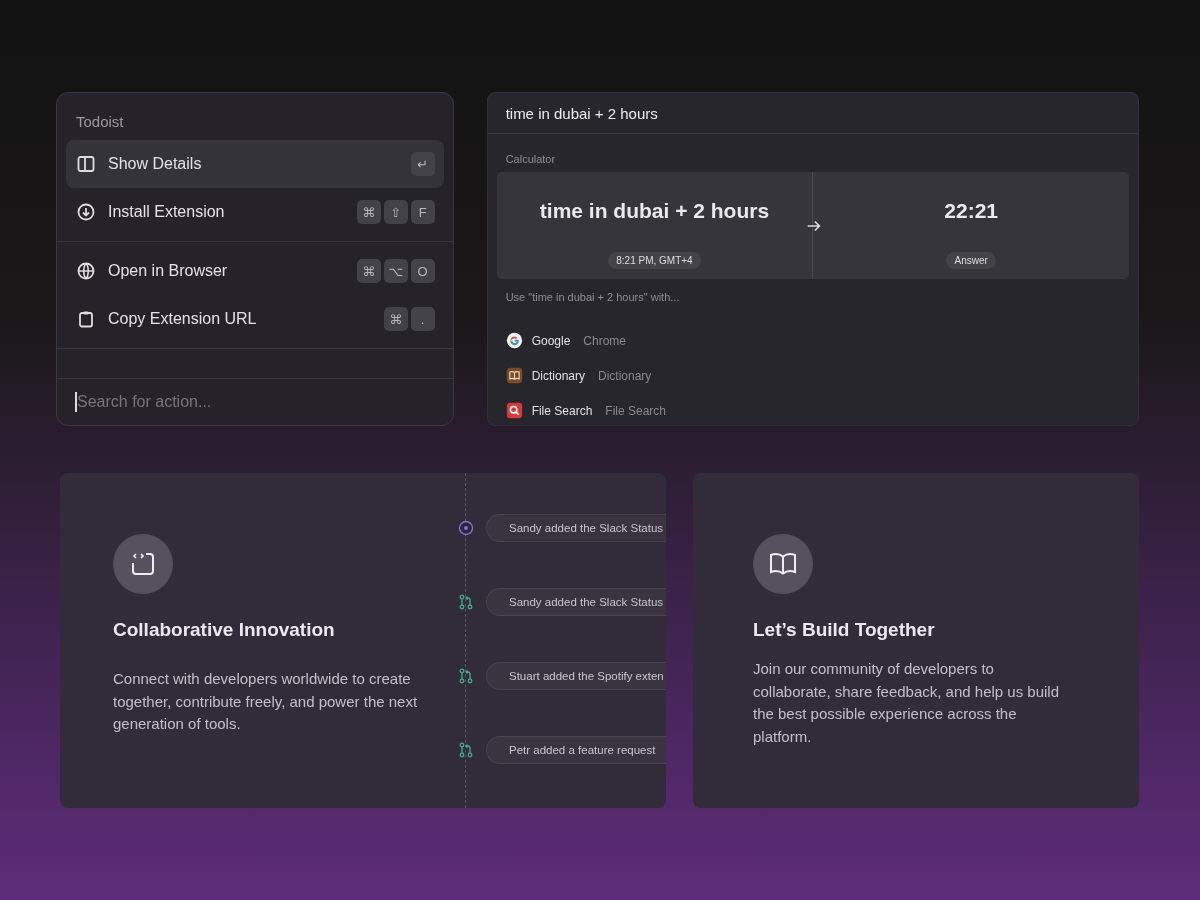 The width and height of the screenshot is (1200, 900). I want to click on app-source: File Search, so click(636, 410).